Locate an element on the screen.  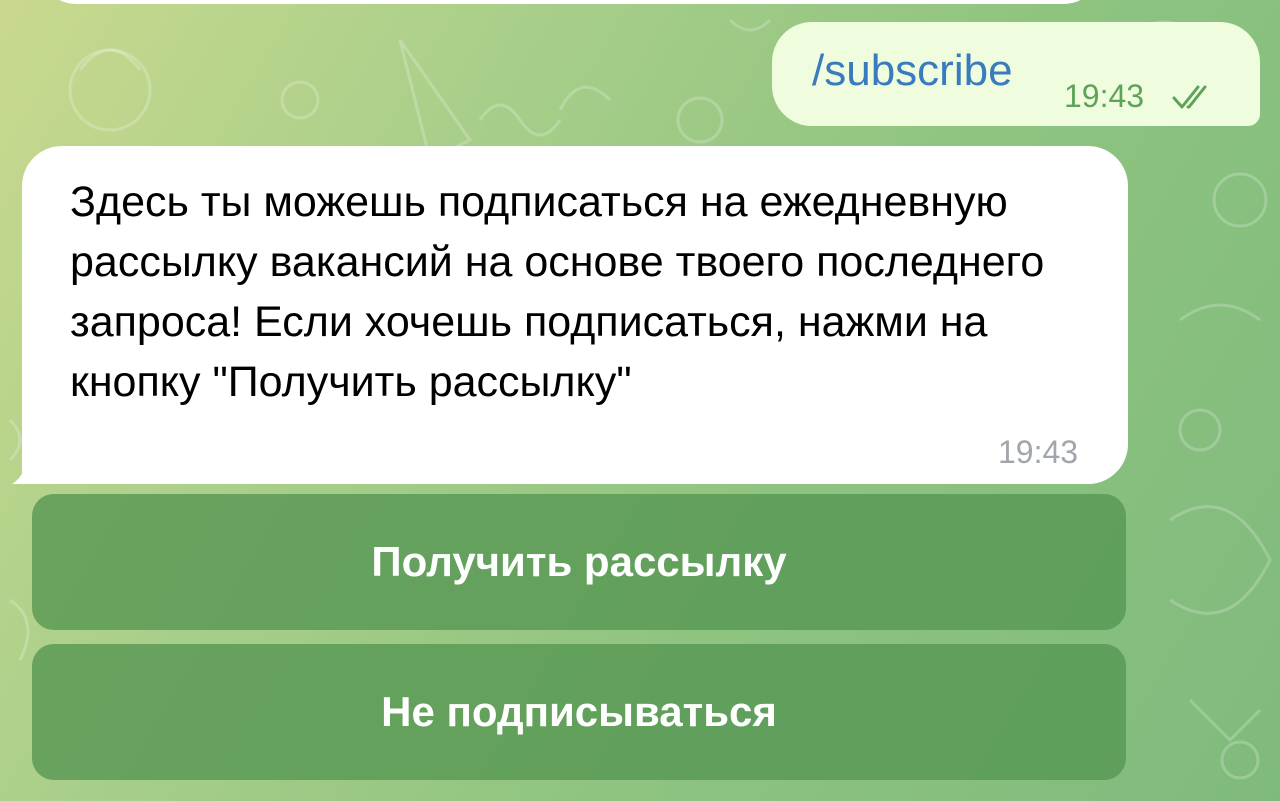
double-check-icon is located at coordinates (1189, 97).